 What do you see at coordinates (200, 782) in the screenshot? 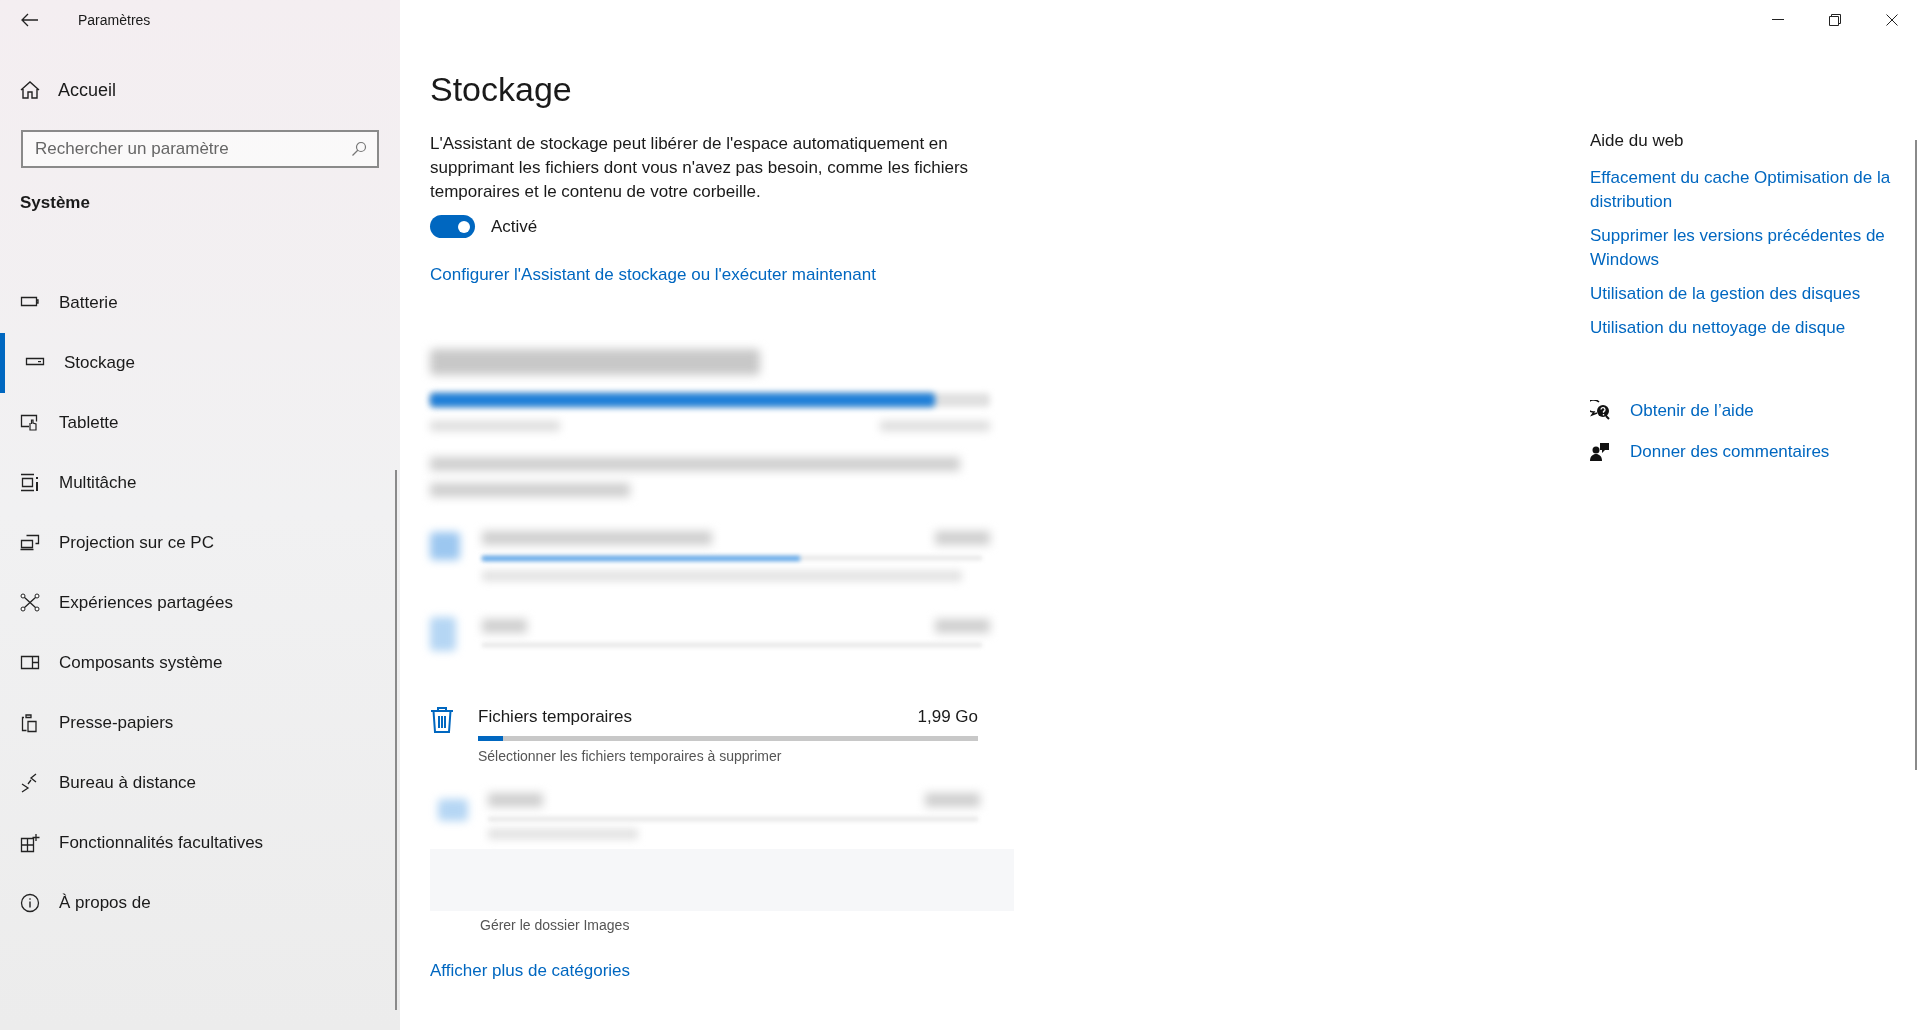
I see `sidebar-item: Bureau à distance` at bounding box center [200, 782].